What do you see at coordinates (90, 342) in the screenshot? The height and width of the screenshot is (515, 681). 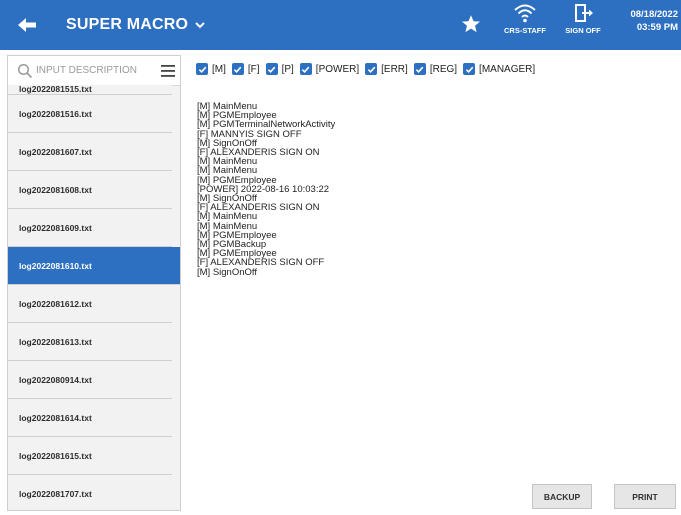 I see `file-item: log2022081613.txt` at bounding box center [90, 342].